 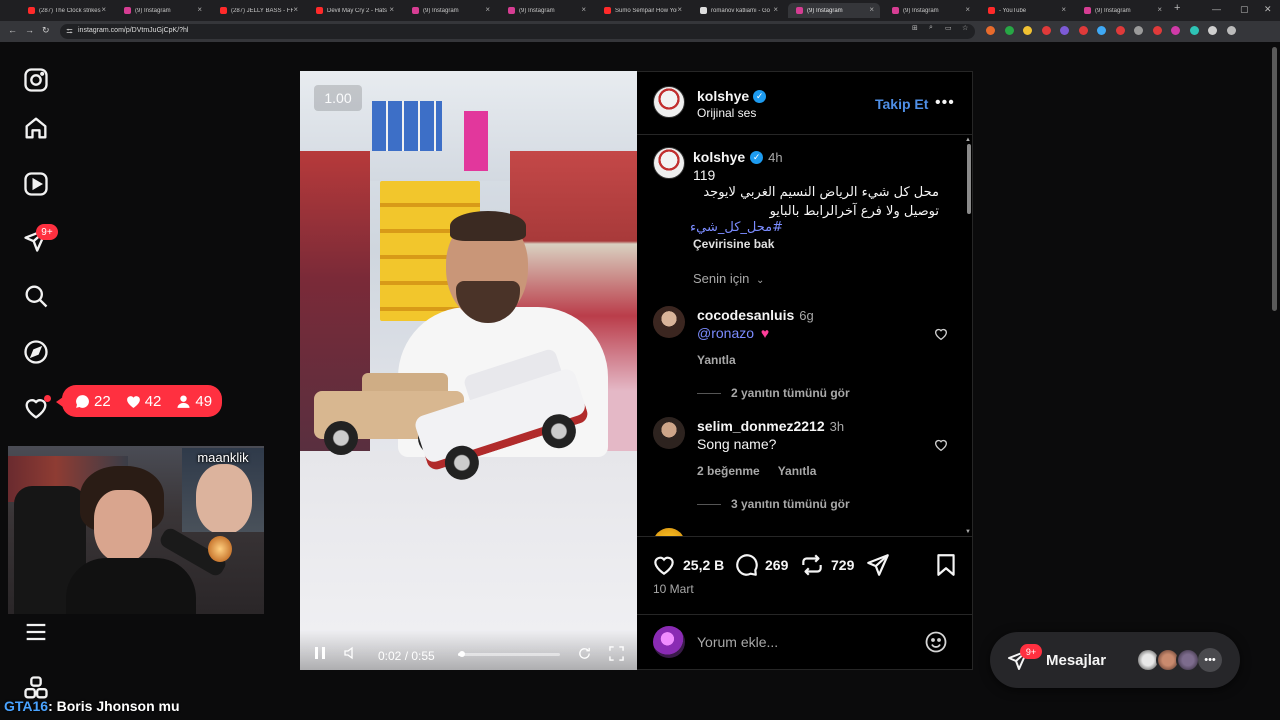 What do you see at coordinates (728, 471) in the screenshot?
I see `comment-likes: 2 beğenme` at bounding box center [728, 471].